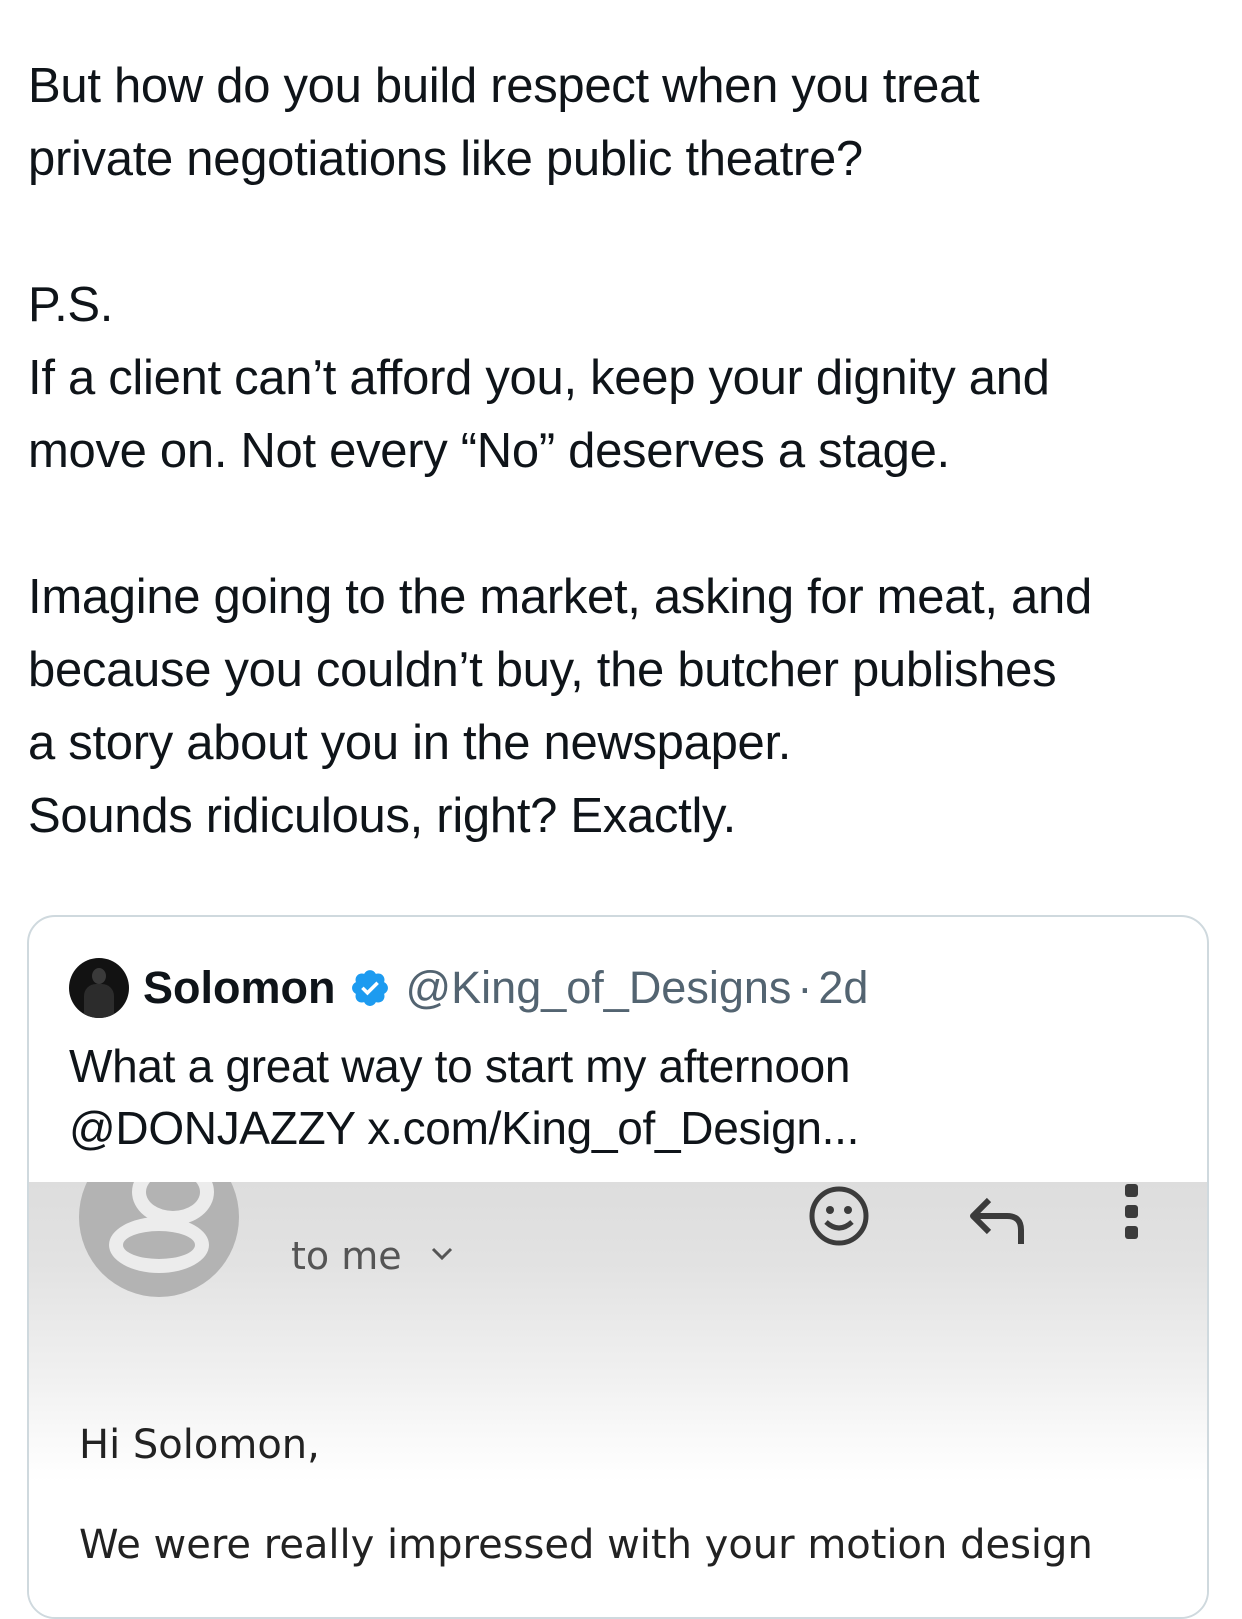  What do you see at coordinates (460, 1066) in the screenshot?
I see `quoted-text-line: What a great way to start my afternoon` at bounding box center [460, 1066].